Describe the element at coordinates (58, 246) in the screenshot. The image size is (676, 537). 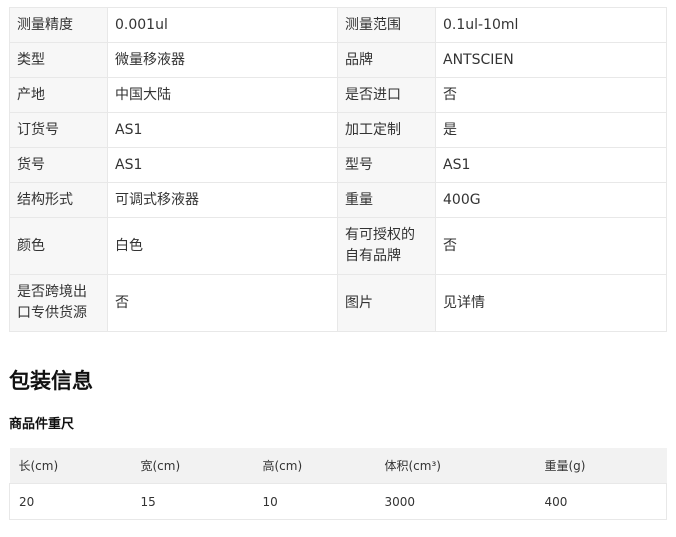
I see `attr-key: 颜色` at that location.